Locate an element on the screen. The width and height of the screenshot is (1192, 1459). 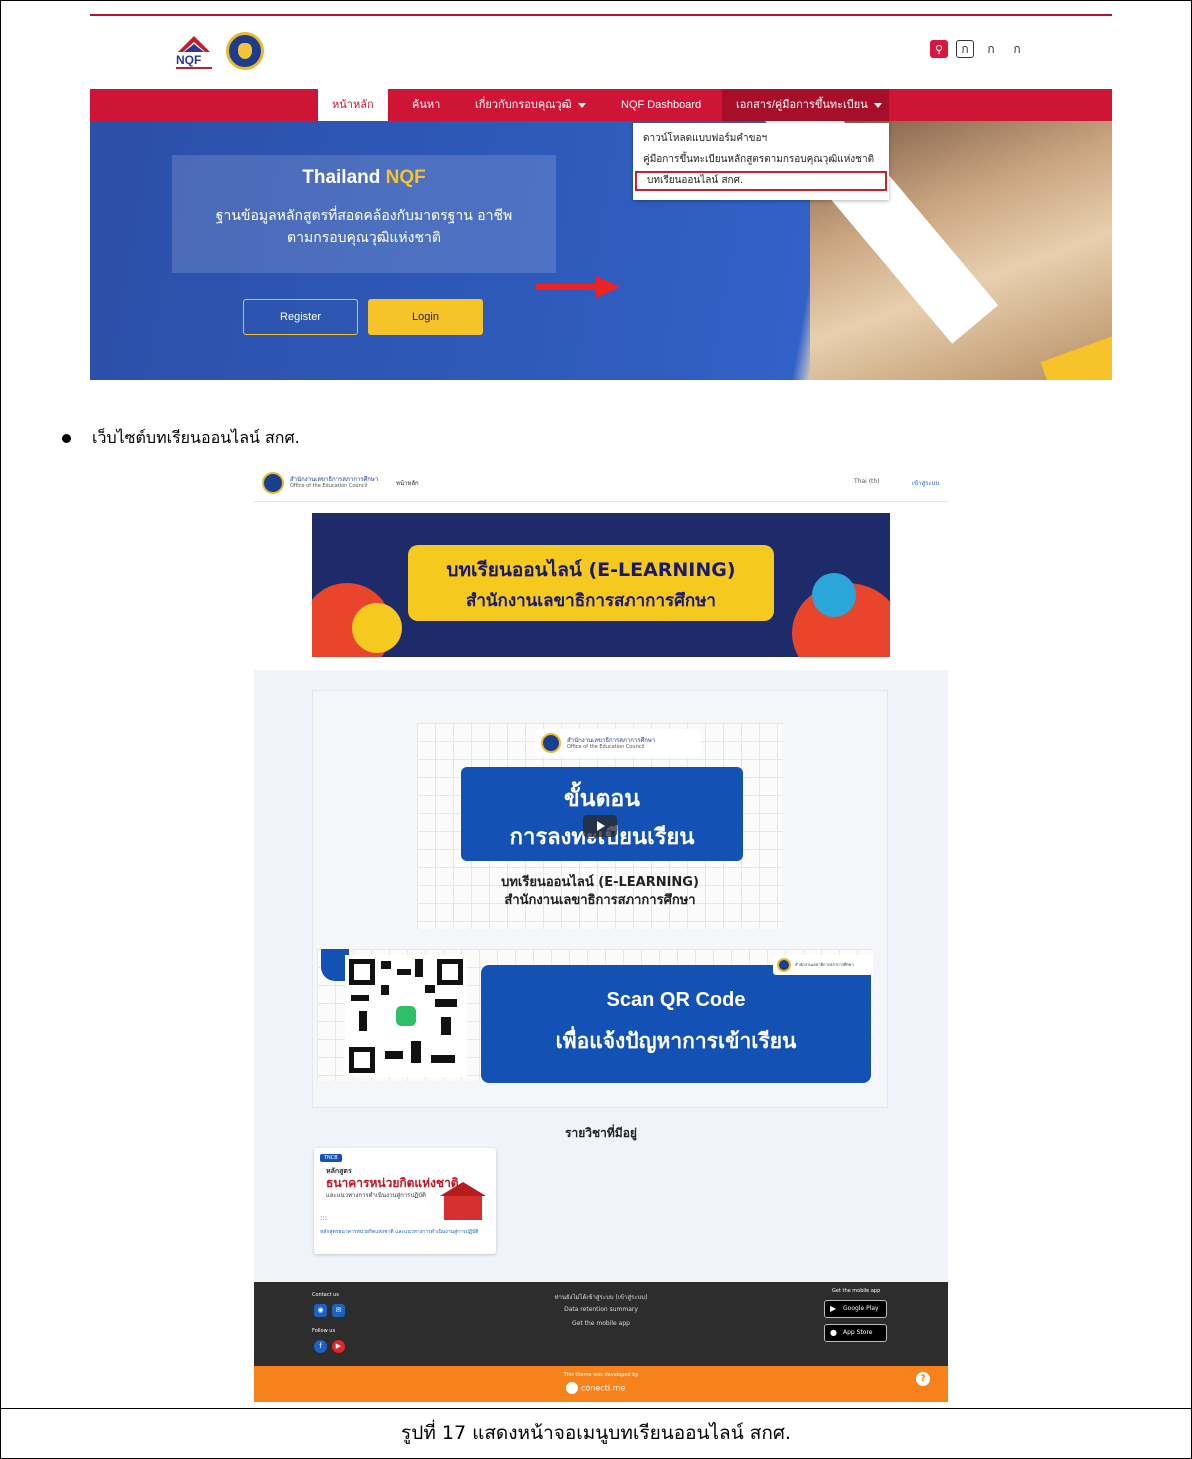
hero-title: Thailand NQF is located at coordinates (364, 178).